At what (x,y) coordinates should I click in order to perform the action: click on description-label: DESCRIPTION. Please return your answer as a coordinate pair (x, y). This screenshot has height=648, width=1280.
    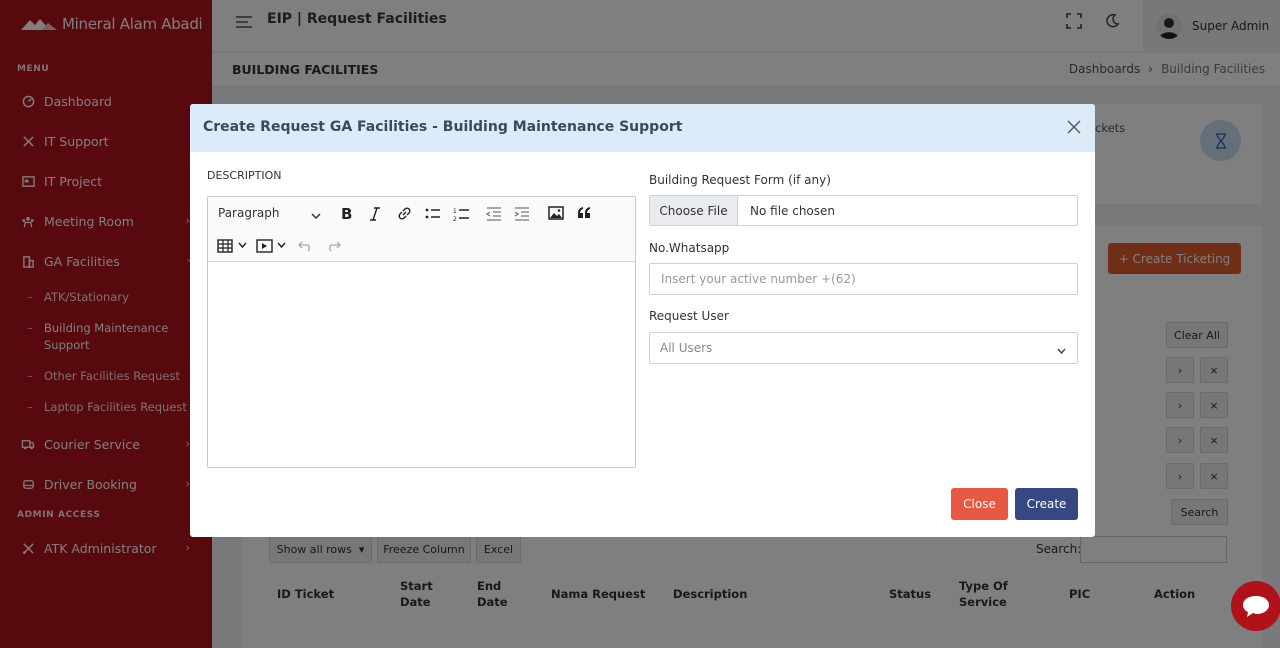
    Looking at the image, I should click on (244, 175).